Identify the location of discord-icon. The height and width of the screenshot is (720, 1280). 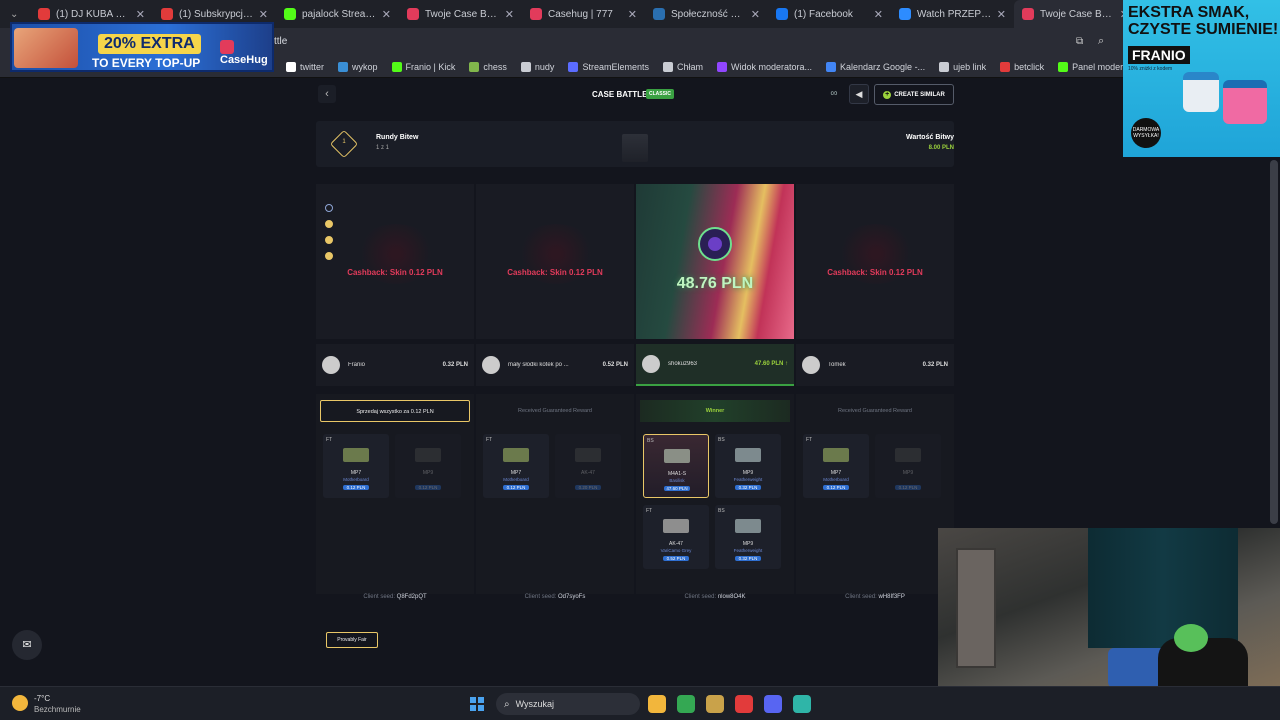
(773, 704).